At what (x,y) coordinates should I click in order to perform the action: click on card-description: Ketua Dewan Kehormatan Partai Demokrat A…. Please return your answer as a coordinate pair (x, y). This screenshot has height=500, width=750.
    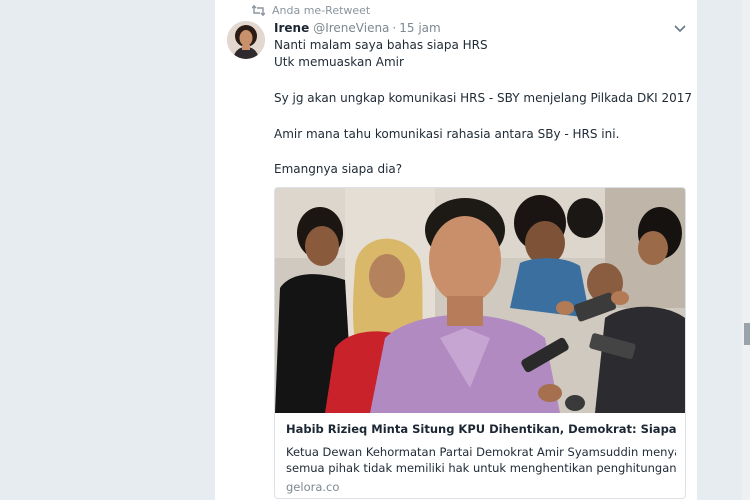
    Looking at the image, I should click on (481, 460).